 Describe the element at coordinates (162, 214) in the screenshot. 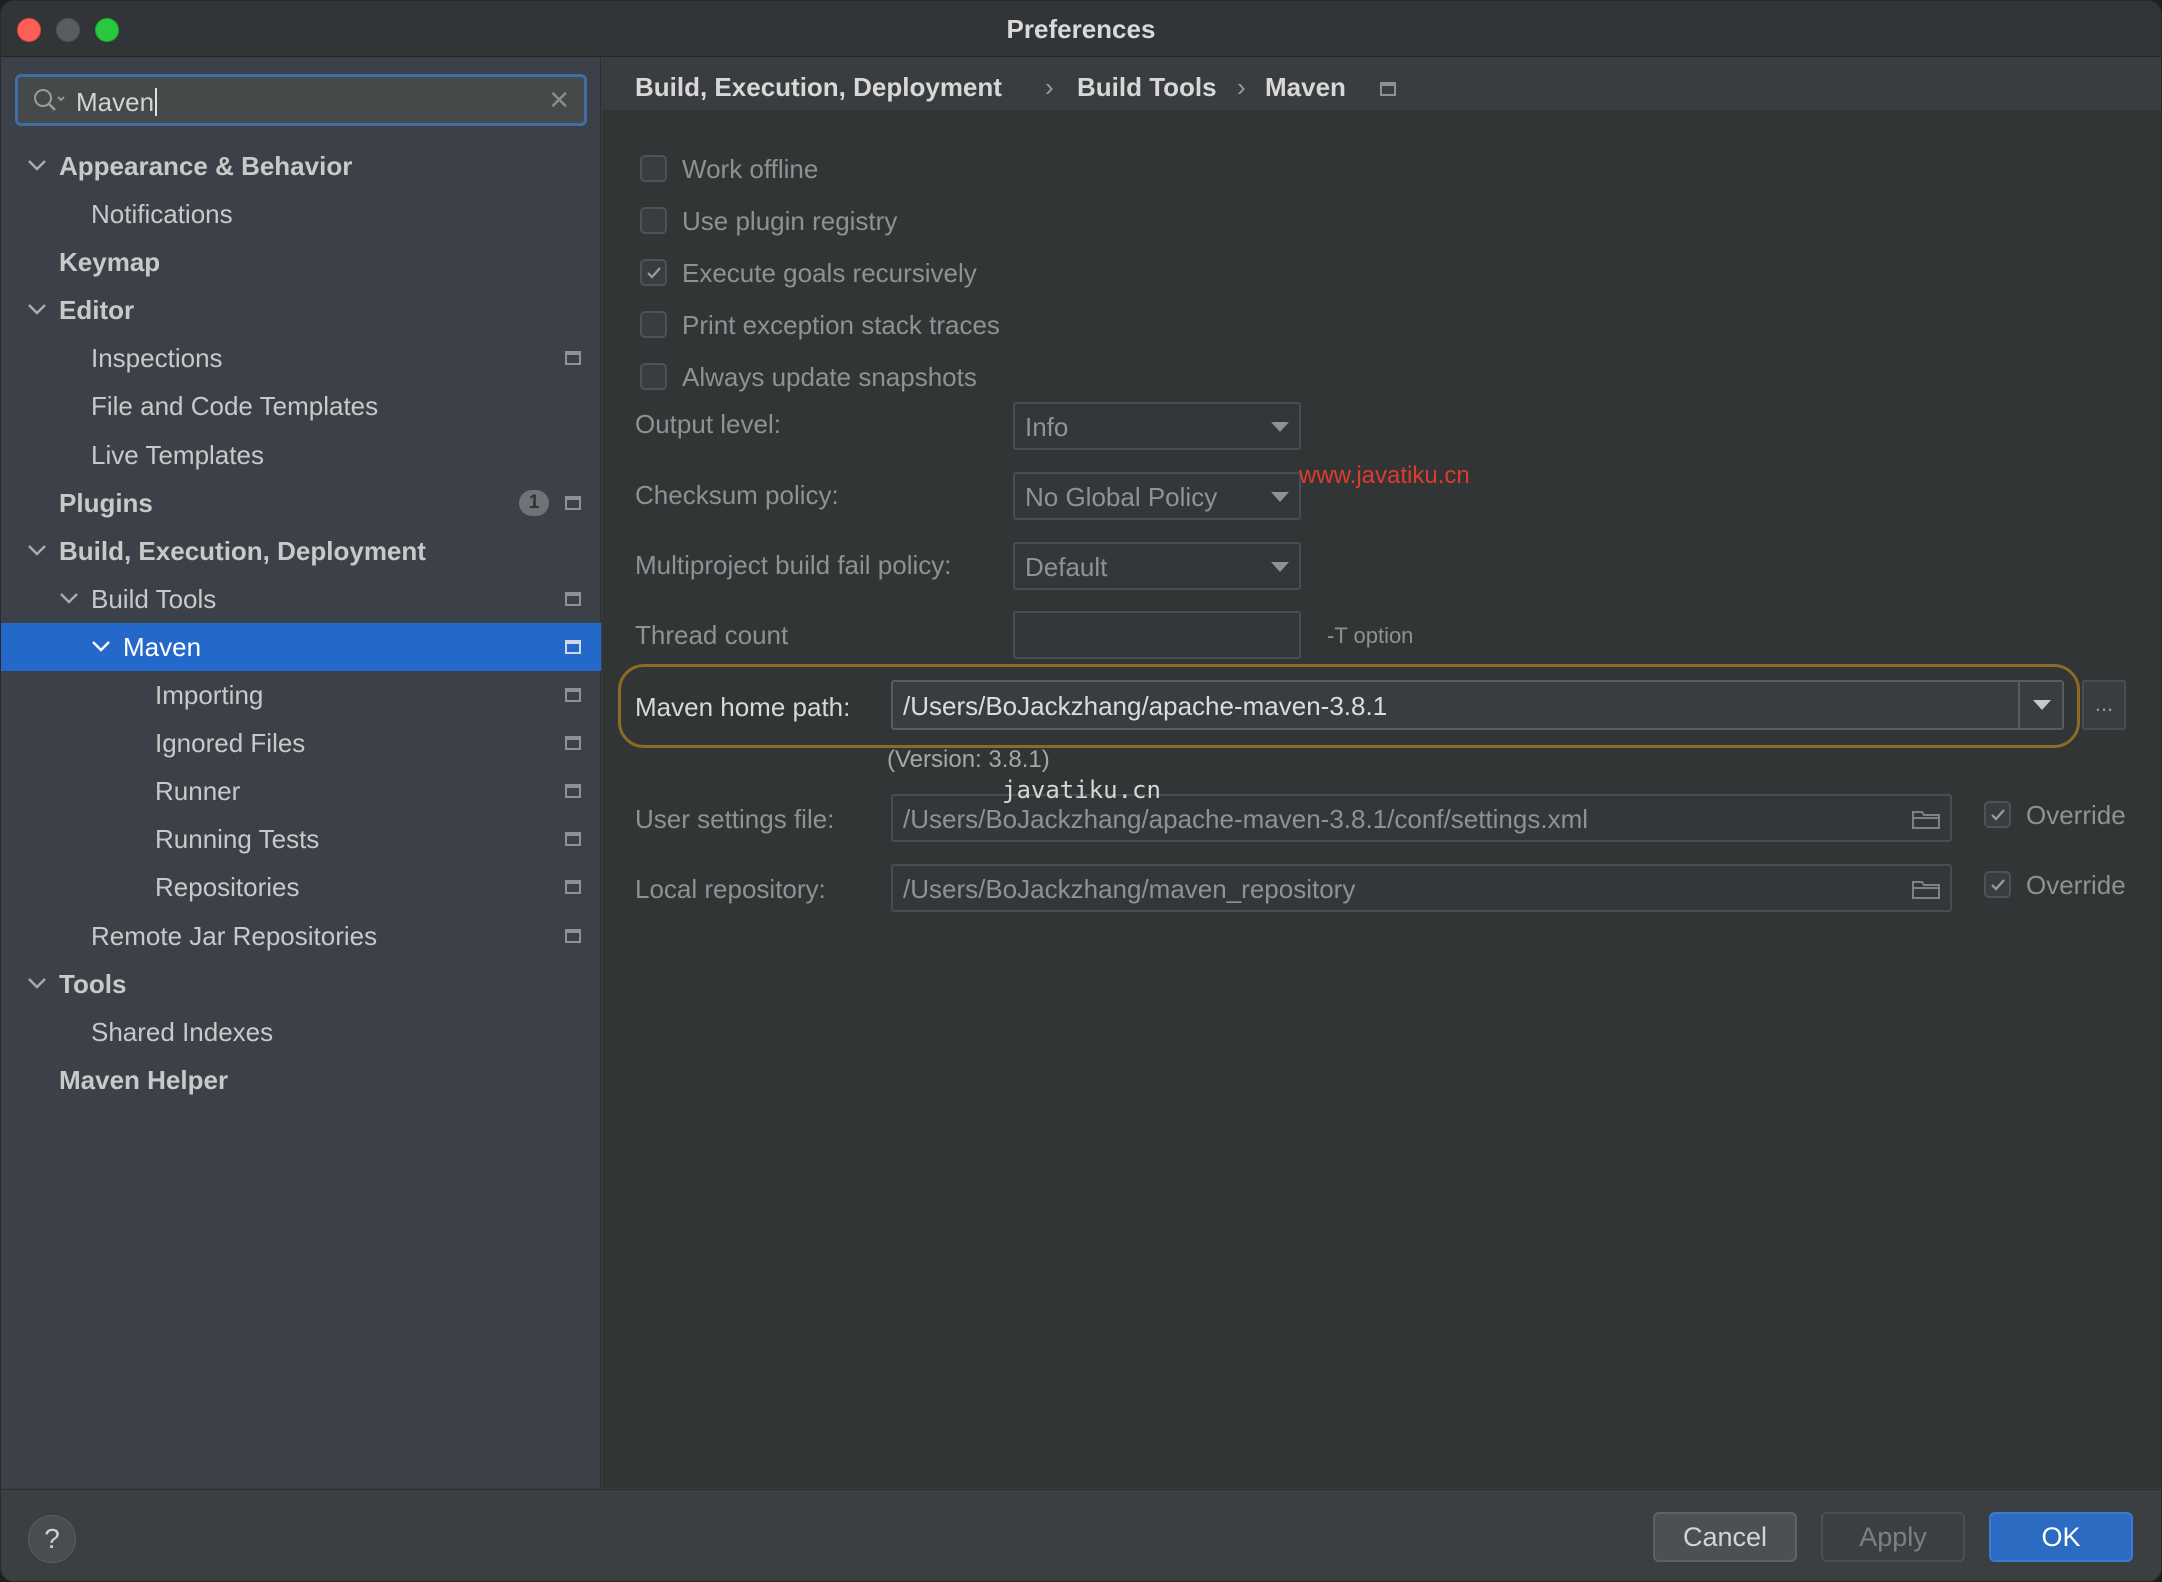

I see `sidebar-item-label: Notifications` at that location.